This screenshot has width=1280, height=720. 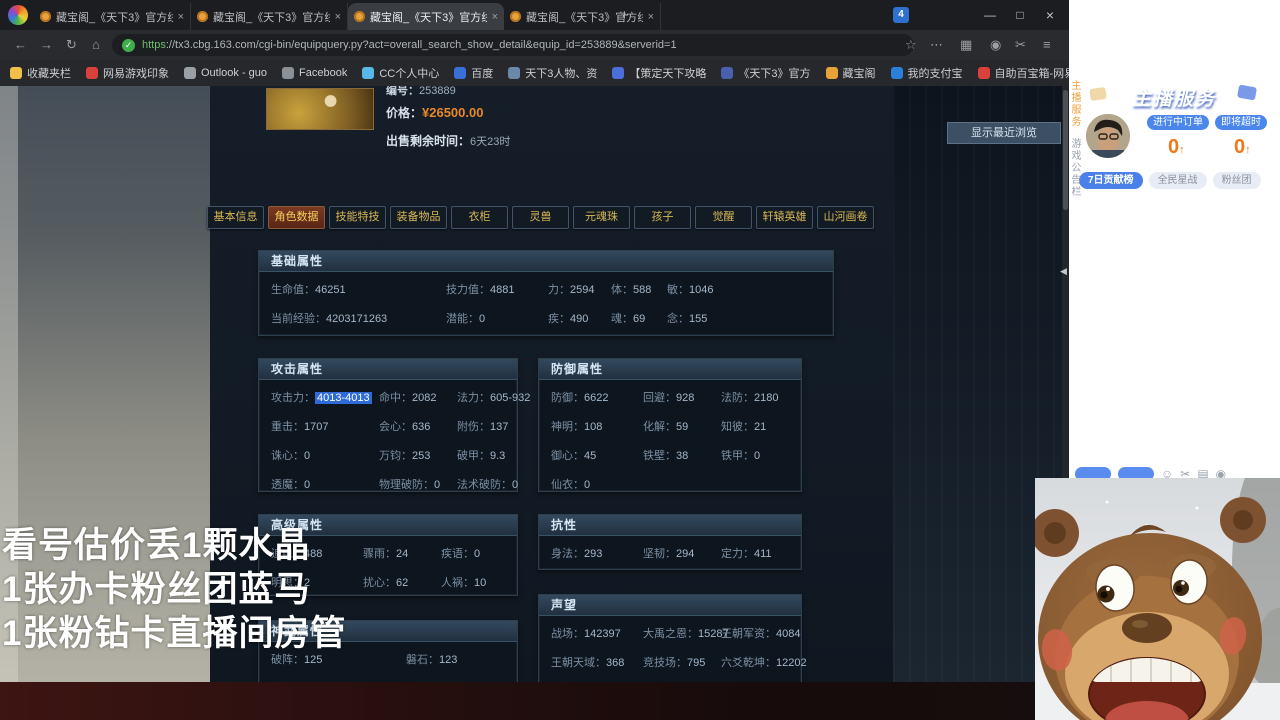 I want to click on bookmark-item: 百度, so click(x=473, y=73).